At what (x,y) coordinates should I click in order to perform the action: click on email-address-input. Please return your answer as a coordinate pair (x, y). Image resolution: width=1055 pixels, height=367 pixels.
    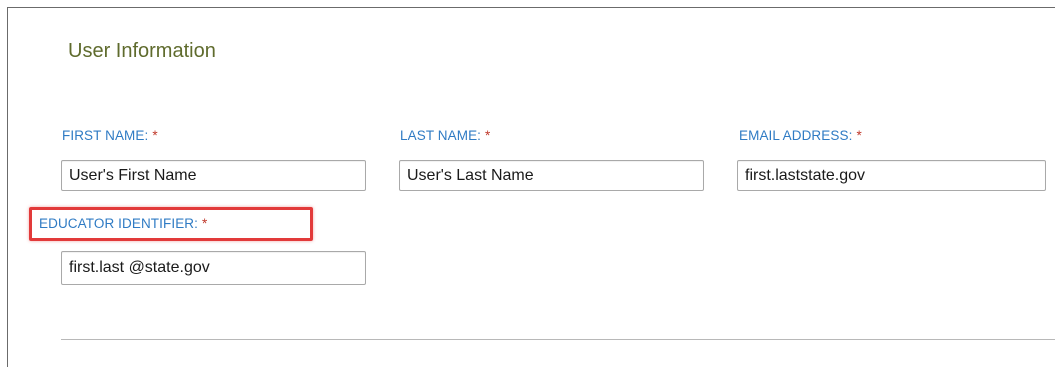
    Looking at the image, I should click on (891, 175).